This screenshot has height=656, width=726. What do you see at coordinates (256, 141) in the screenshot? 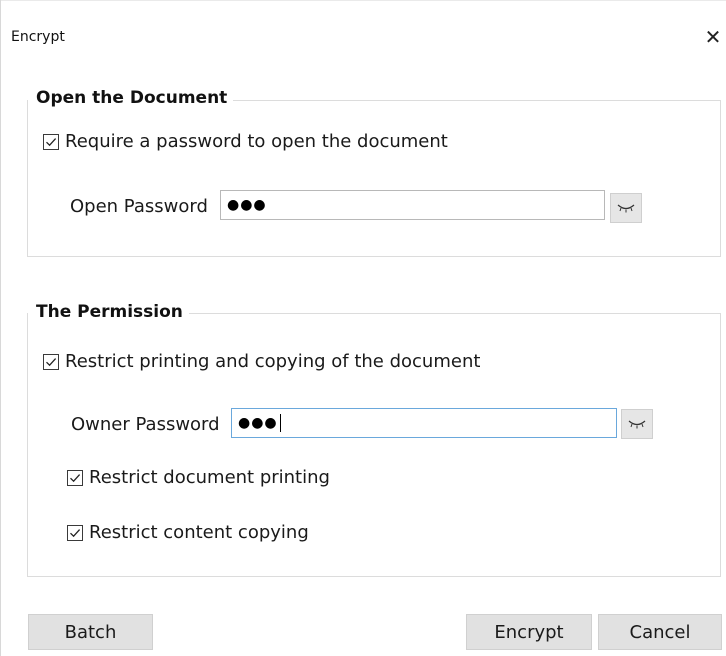
I see `require-password-label: Require a password to open the document` at bounding box center [256, 141].